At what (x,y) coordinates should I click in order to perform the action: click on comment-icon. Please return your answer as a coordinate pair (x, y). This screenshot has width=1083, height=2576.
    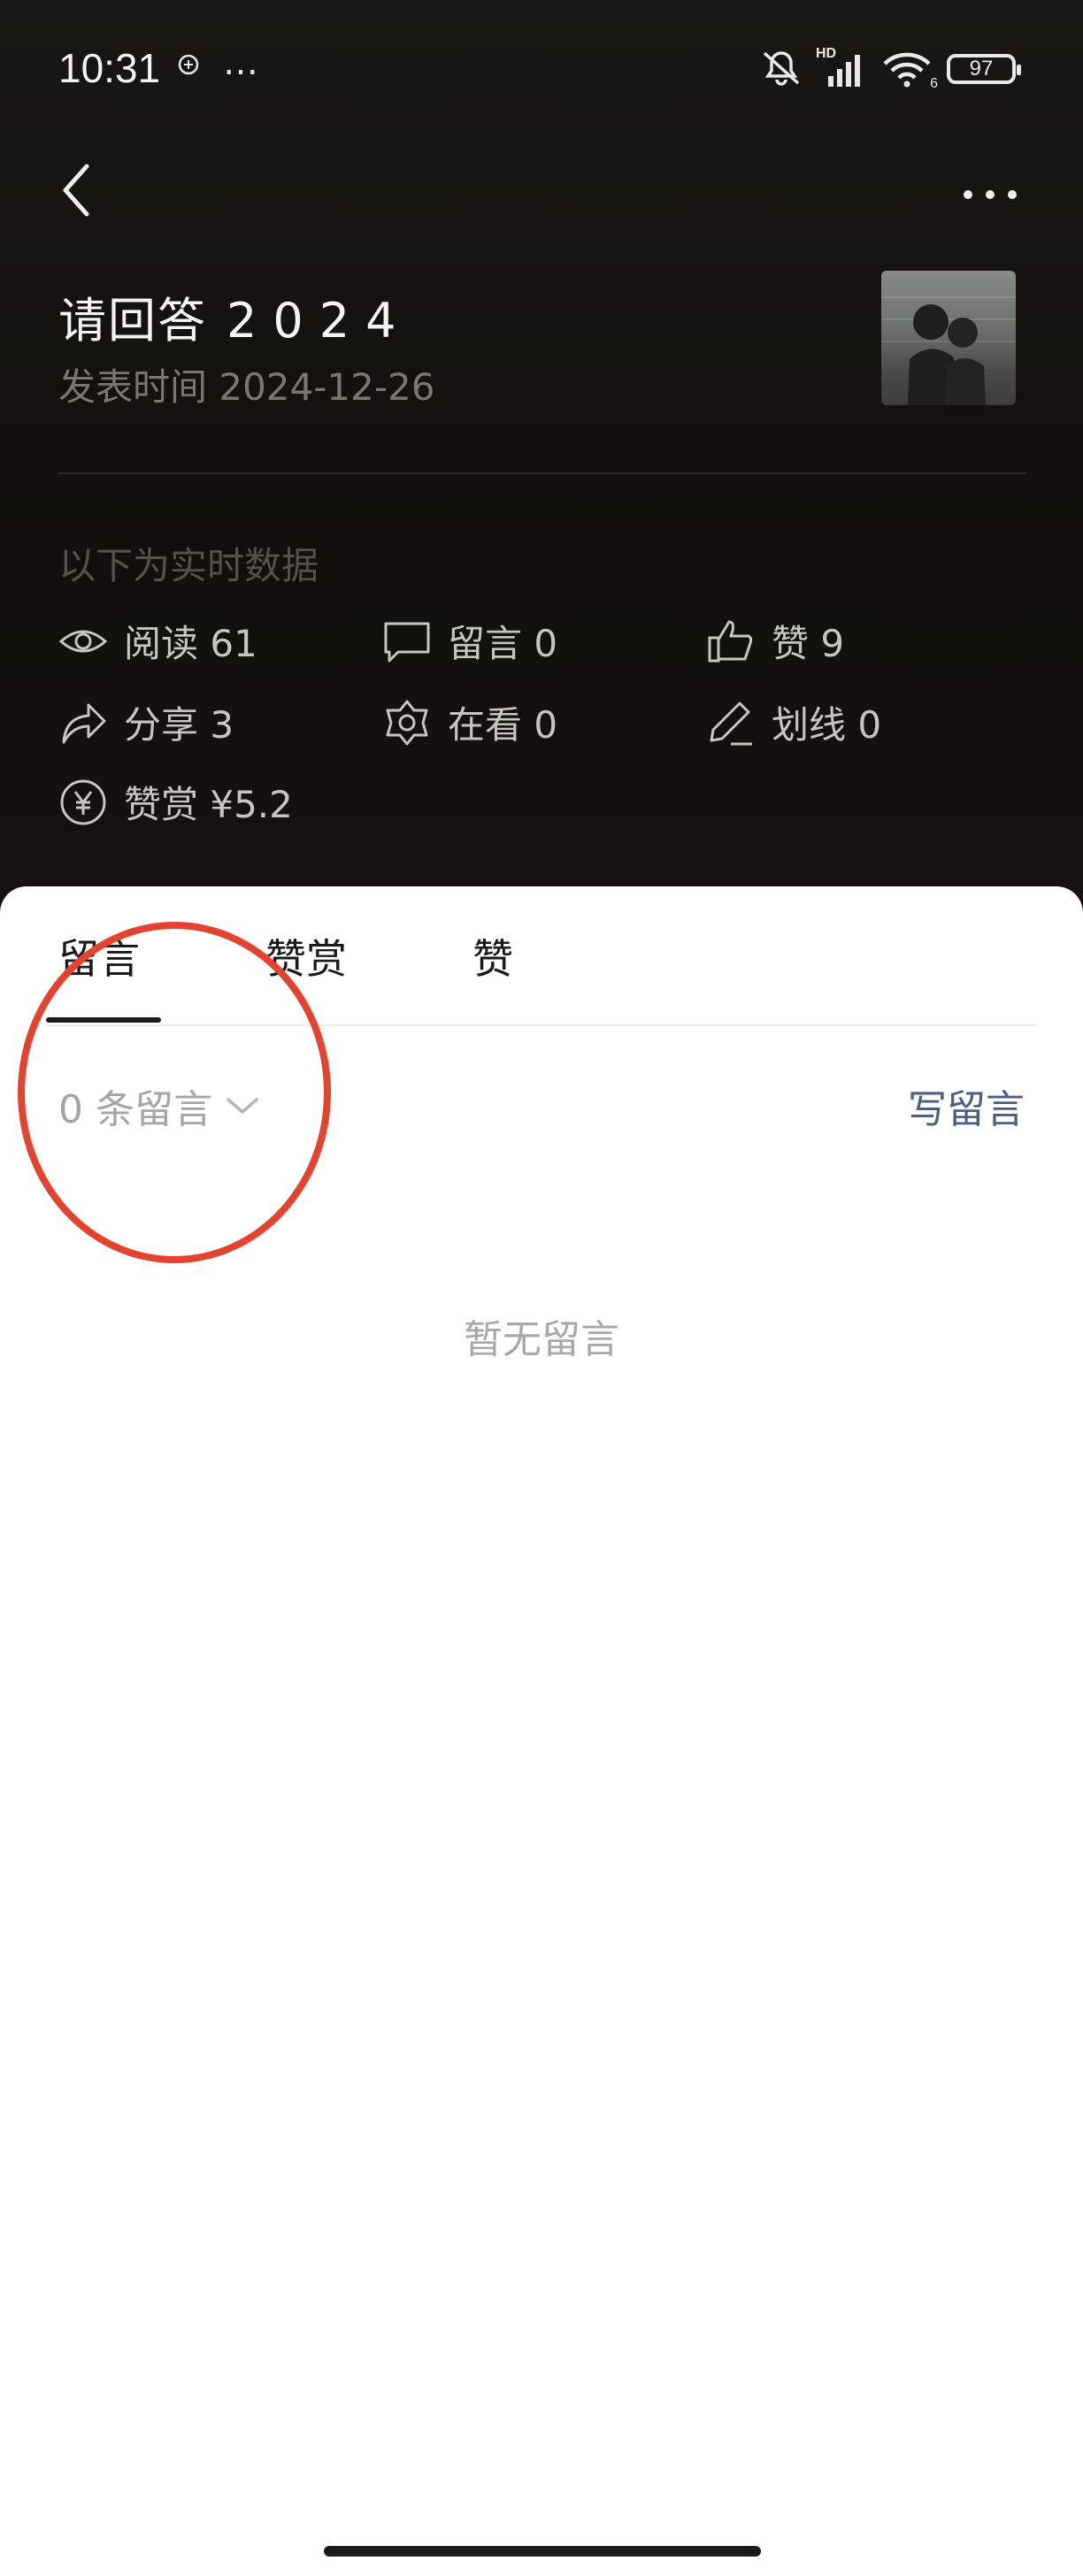
    Looking at the image, I should click on (407, 641).